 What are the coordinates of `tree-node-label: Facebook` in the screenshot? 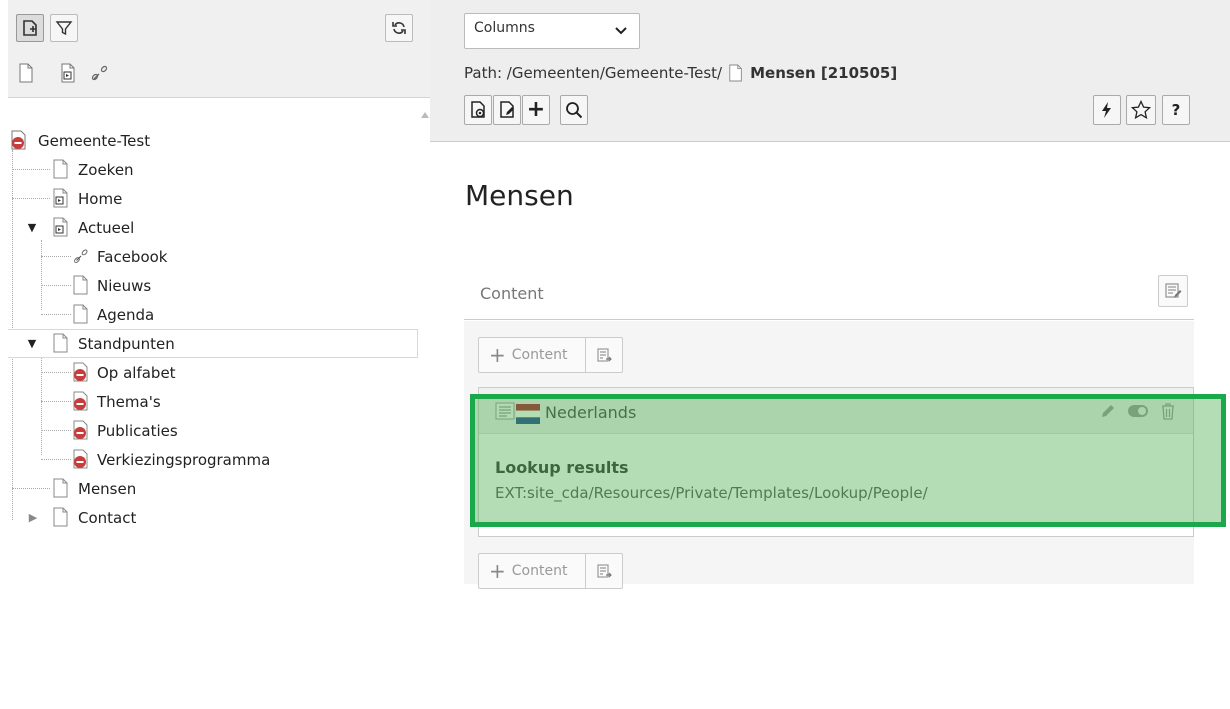 It's located at (132, 256).